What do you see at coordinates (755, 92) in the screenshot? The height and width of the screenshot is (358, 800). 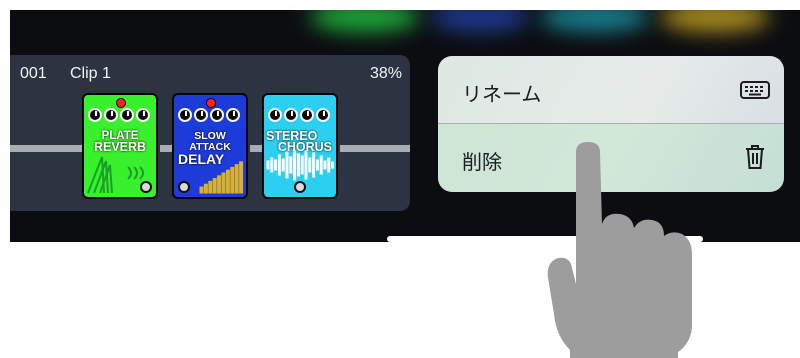 I see `keyboard-icon` at bounding box center [755, 92].